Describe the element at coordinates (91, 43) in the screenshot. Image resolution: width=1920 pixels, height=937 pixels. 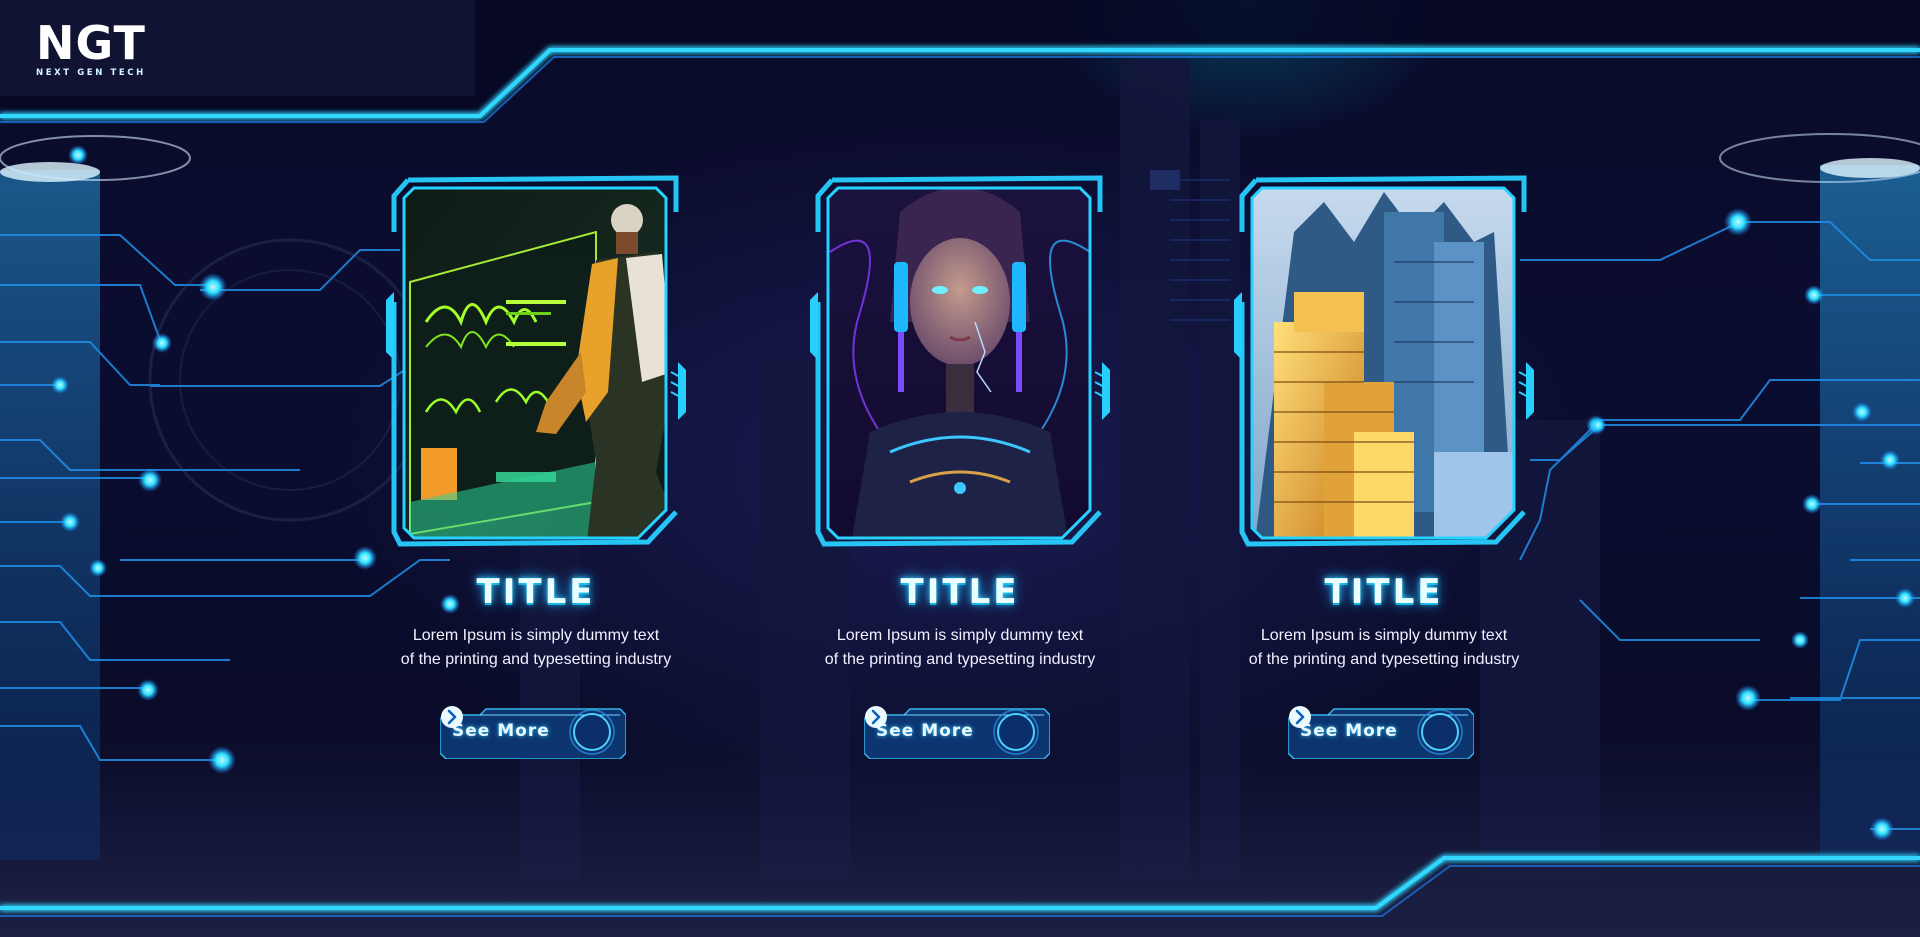
I see `logo-mark: NGT` at that location.